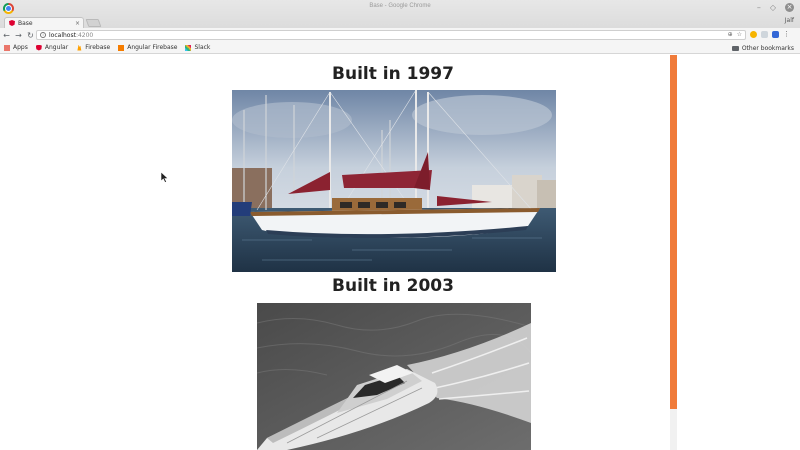 This screenshot has height=450, width=800. Describe the element at coordinates (12, 23) in the screenshot. I see `angular-favicon-icon` at that location.